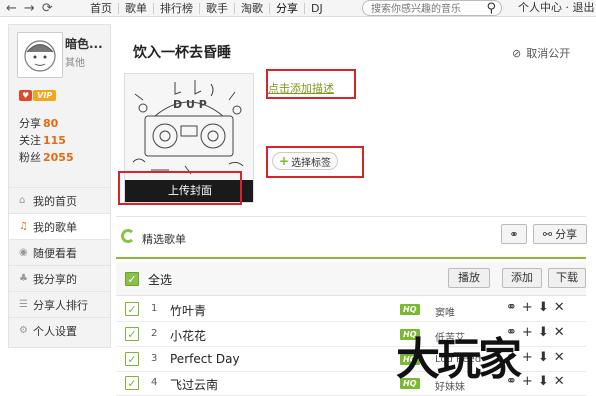 Image resolution: width=596 pixels, height=396 pixels. I want to click on stat-fans: 粉丝 2055, so click(46, 157).